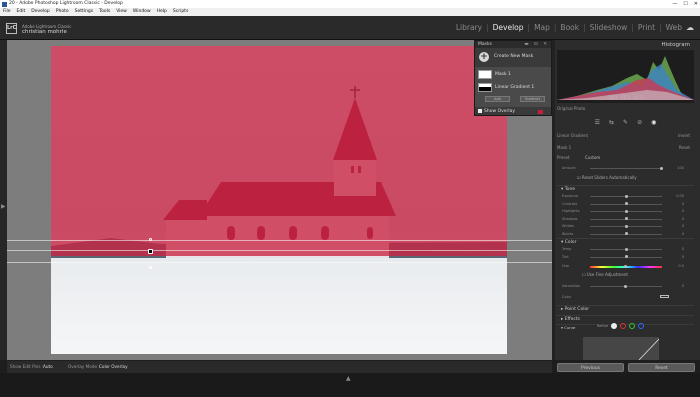 Image resolution: width=700 pixels, height=397 pixels. I want to click on cloud-sync-icon: ☁, so click(690, 27).